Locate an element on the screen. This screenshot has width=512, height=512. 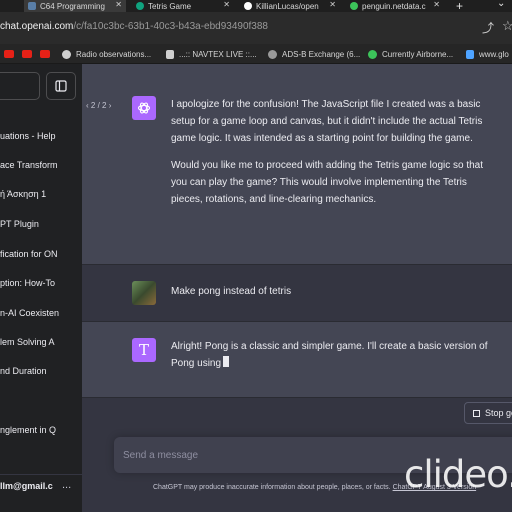
tab-c64-programming: C64 Programming ✕ is located at coordinates (75, 6).